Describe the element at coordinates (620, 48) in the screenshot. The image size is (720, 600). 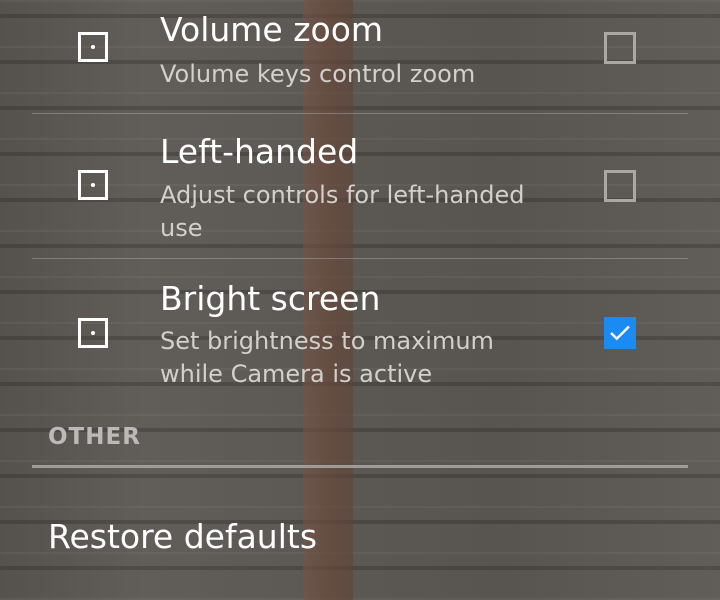
I see `volume-zoom-checkbox` at that location.